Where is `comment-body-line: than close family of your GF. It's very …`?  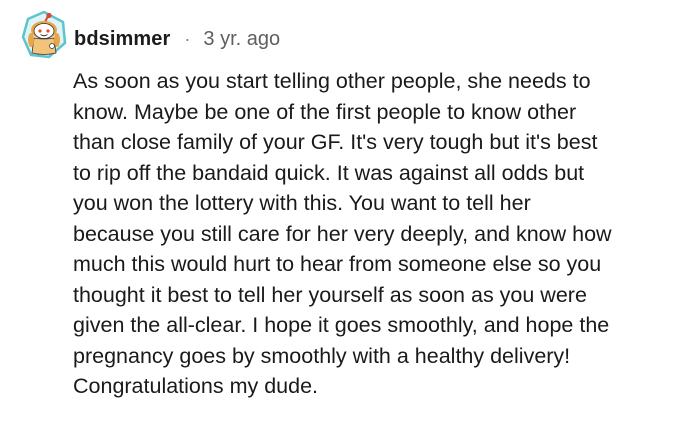
comment-body-line: than close family of your GF. It's very … is located at coordinates (335, 142).